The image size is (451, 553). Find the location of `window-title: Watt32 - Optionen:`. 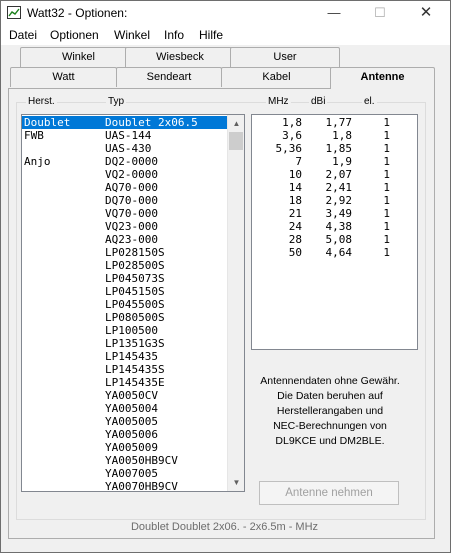

window-title: Watt32 - Optionen: is located at coordinates (77, 13).